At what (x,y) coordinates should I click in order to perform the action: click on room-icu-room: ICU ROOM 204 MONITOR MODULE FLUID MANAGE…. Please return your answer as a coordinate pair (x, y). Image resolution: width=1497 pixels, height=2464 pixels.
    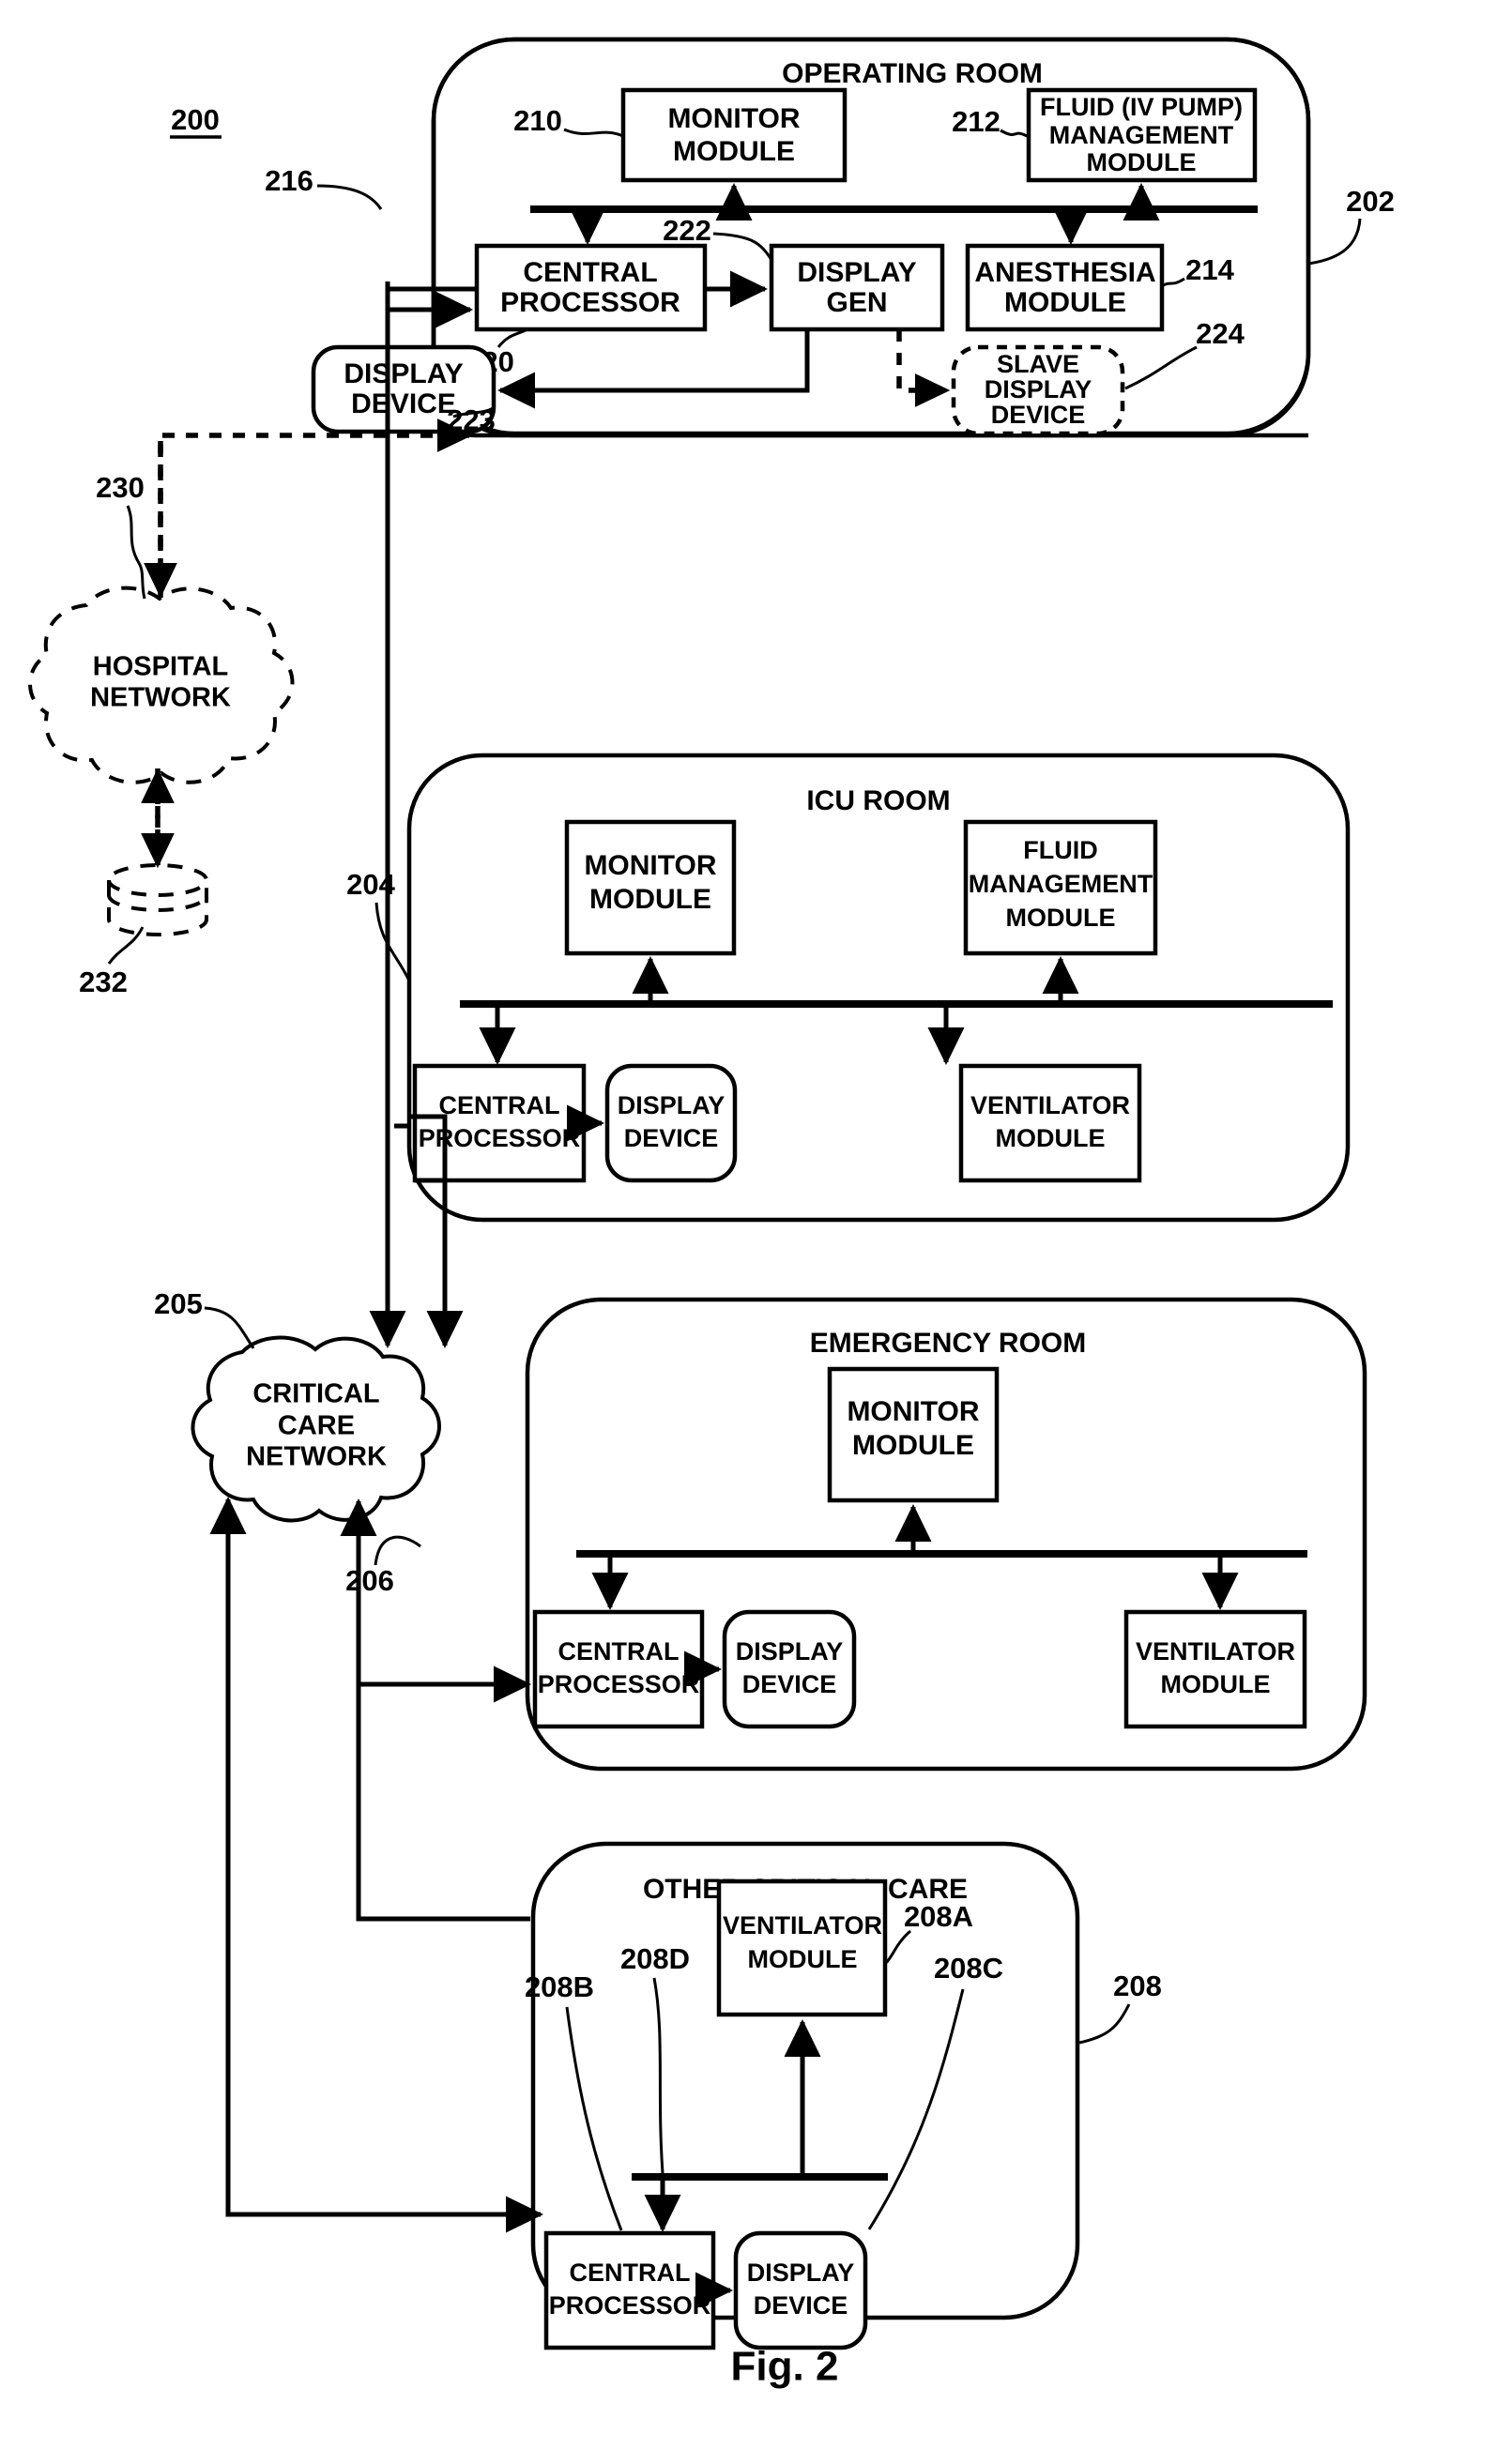
    Looking at the image, I should click on (848, 988).